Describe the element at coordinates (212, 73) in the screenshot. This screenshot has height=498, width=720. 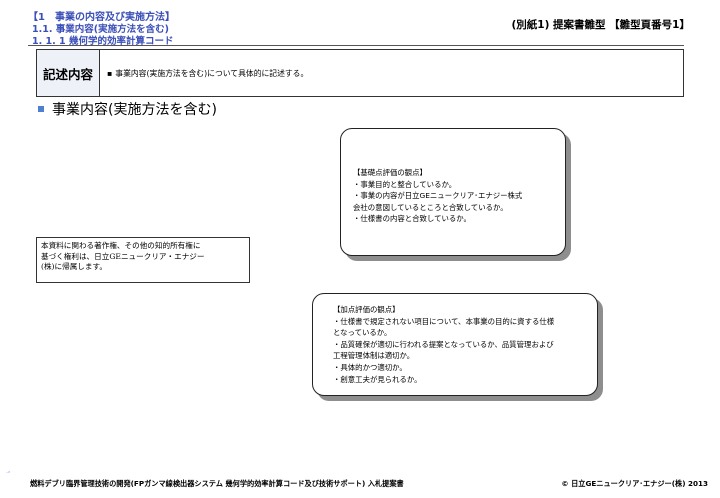
I see `description-text: 事業内容(実施方法を含む)について具体的に記述する。` at that location.